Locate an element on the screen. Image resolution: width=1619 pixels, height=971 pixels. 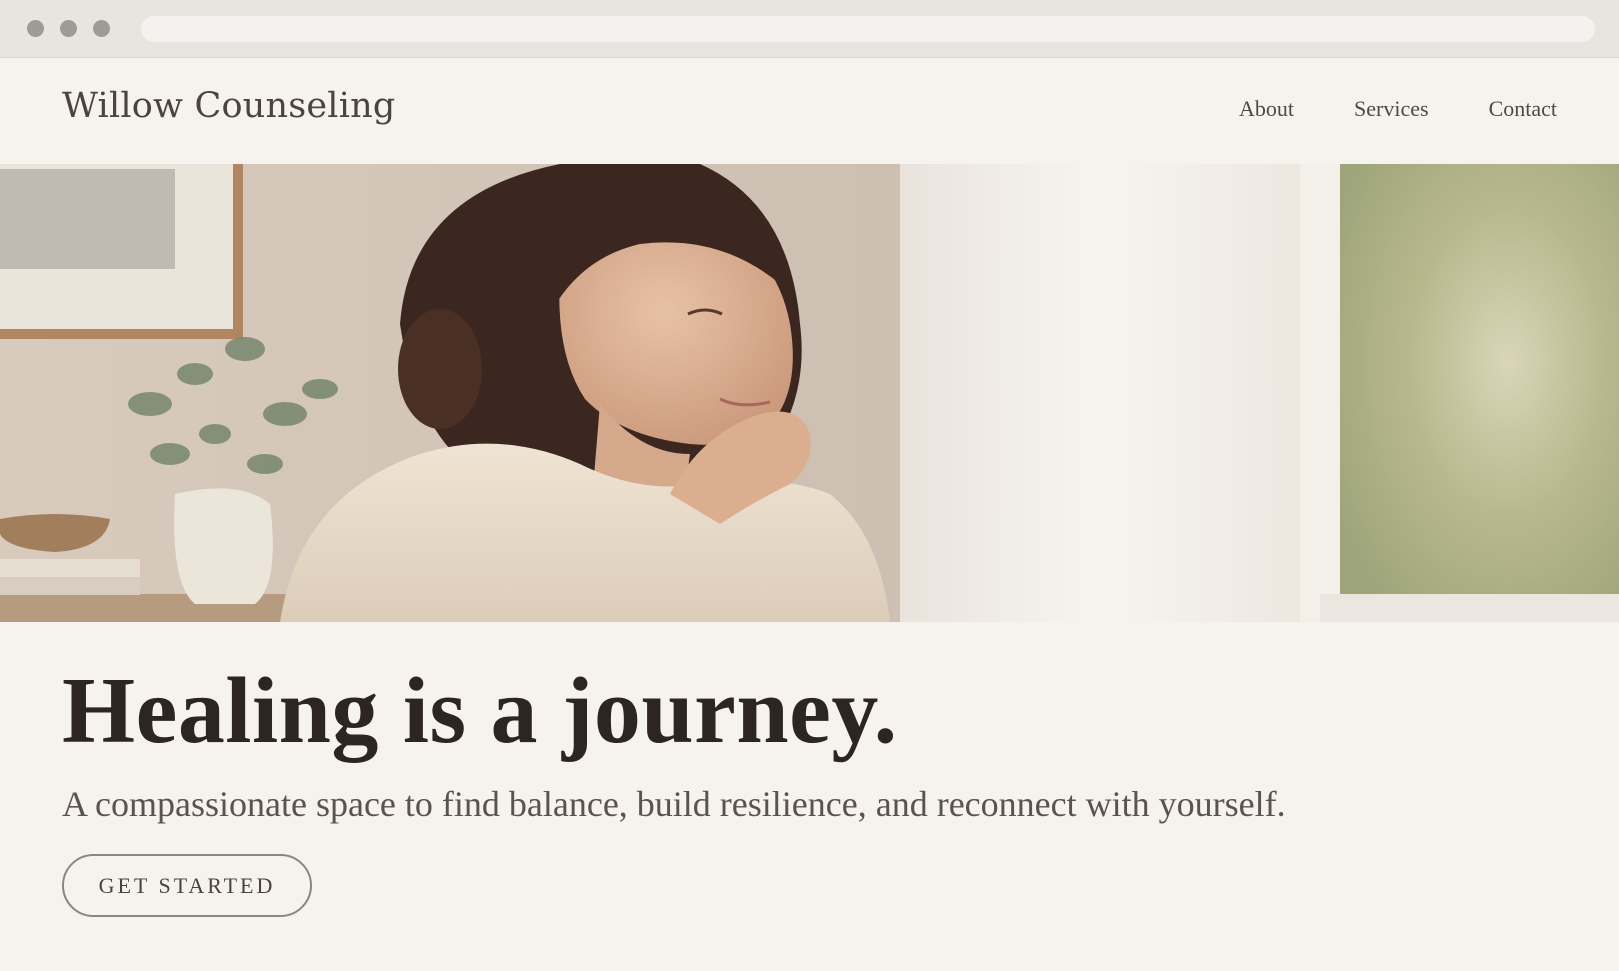
site-logo: Willow Counseling is located at coordinates (228, 106).